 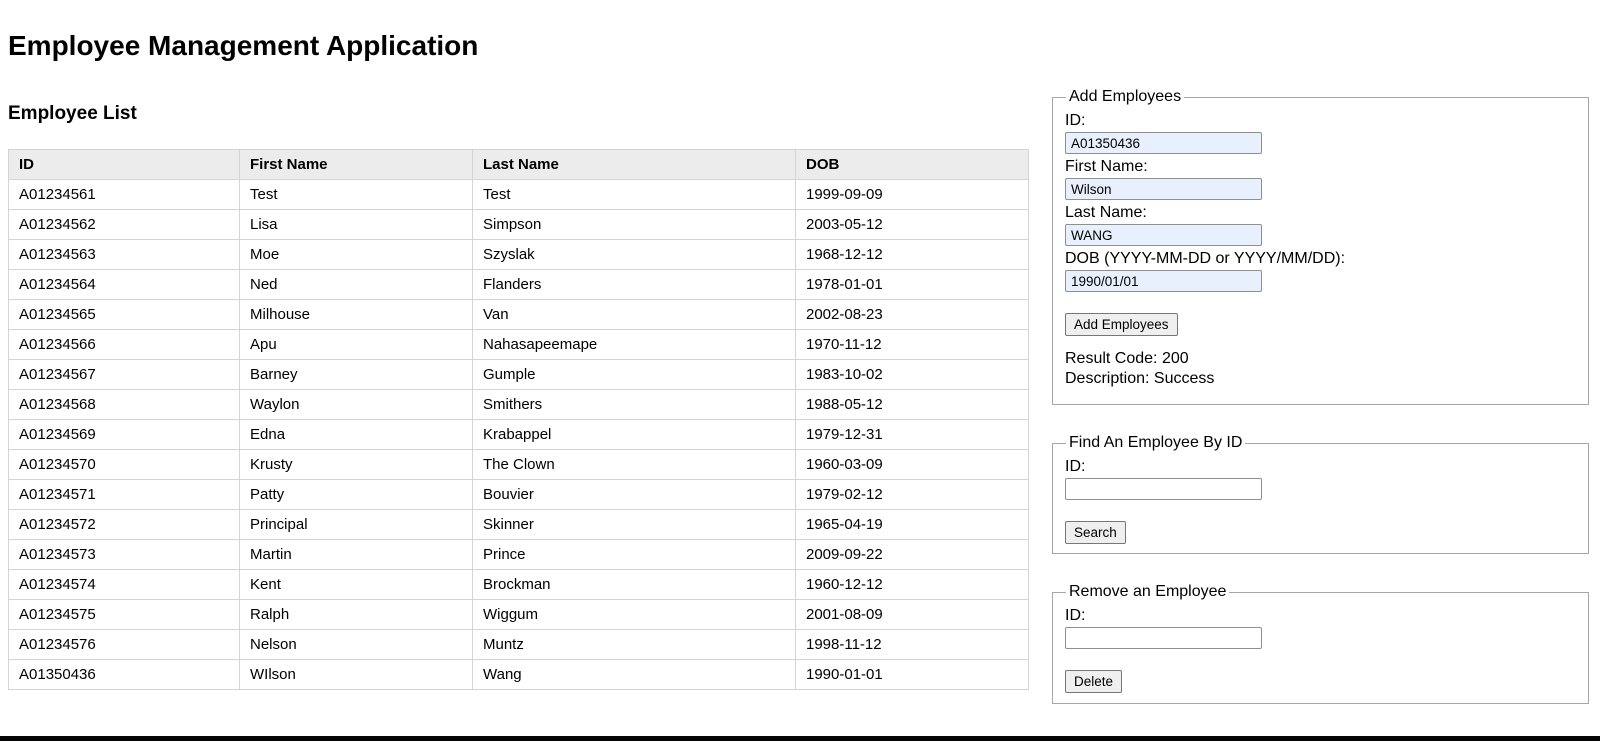 I want to click on search-button: Search, so click(x=1095, y=532).